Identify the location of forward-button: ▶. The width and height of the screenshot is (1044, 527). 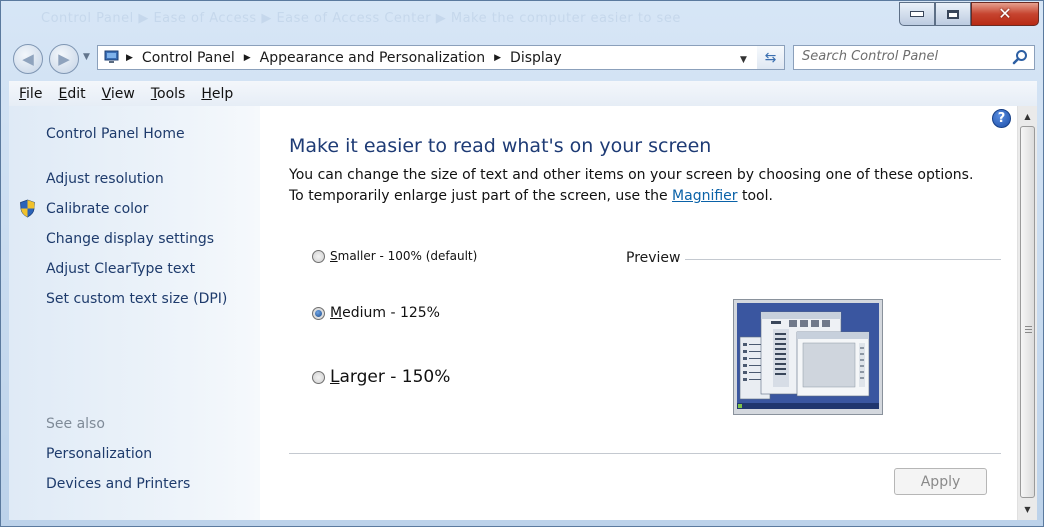
(64, 59).